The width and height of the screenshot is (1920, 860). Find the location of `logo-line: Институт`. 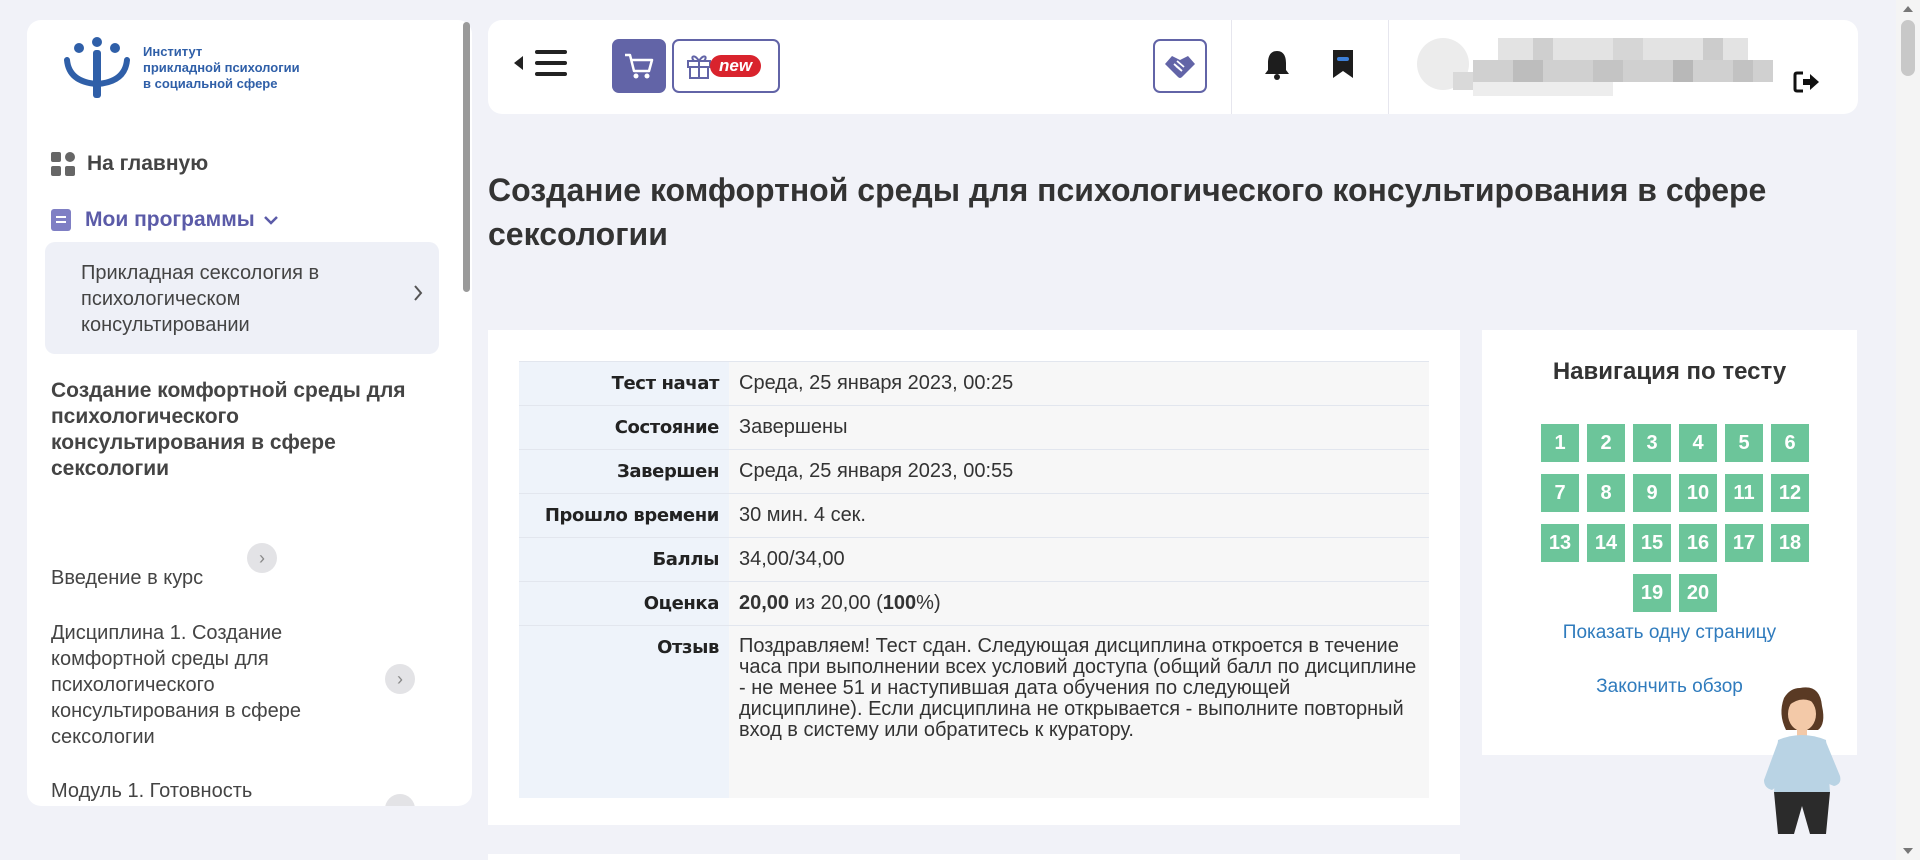

logo-line: Институт is located at coordinates (173, 51).